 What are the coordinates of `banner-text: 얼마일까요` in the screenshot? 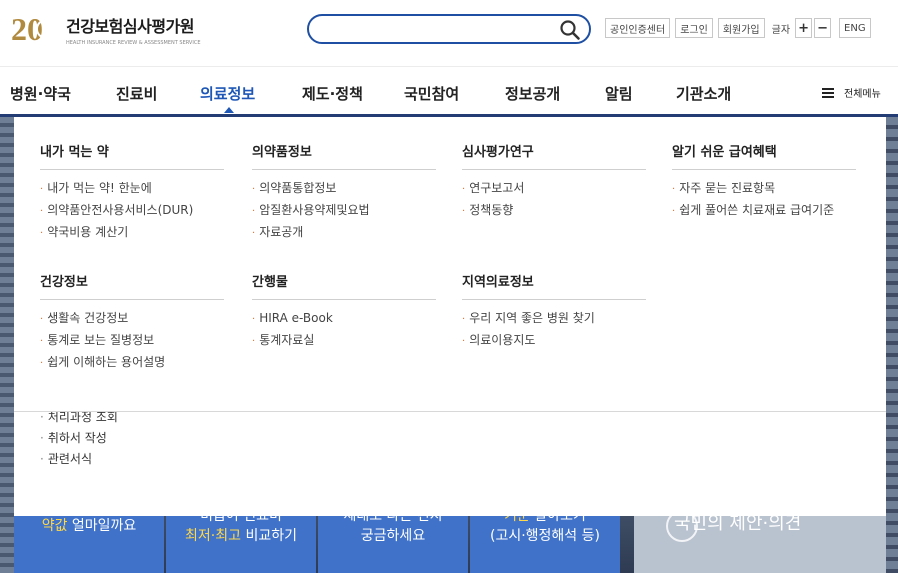 It's located at (102, 526).